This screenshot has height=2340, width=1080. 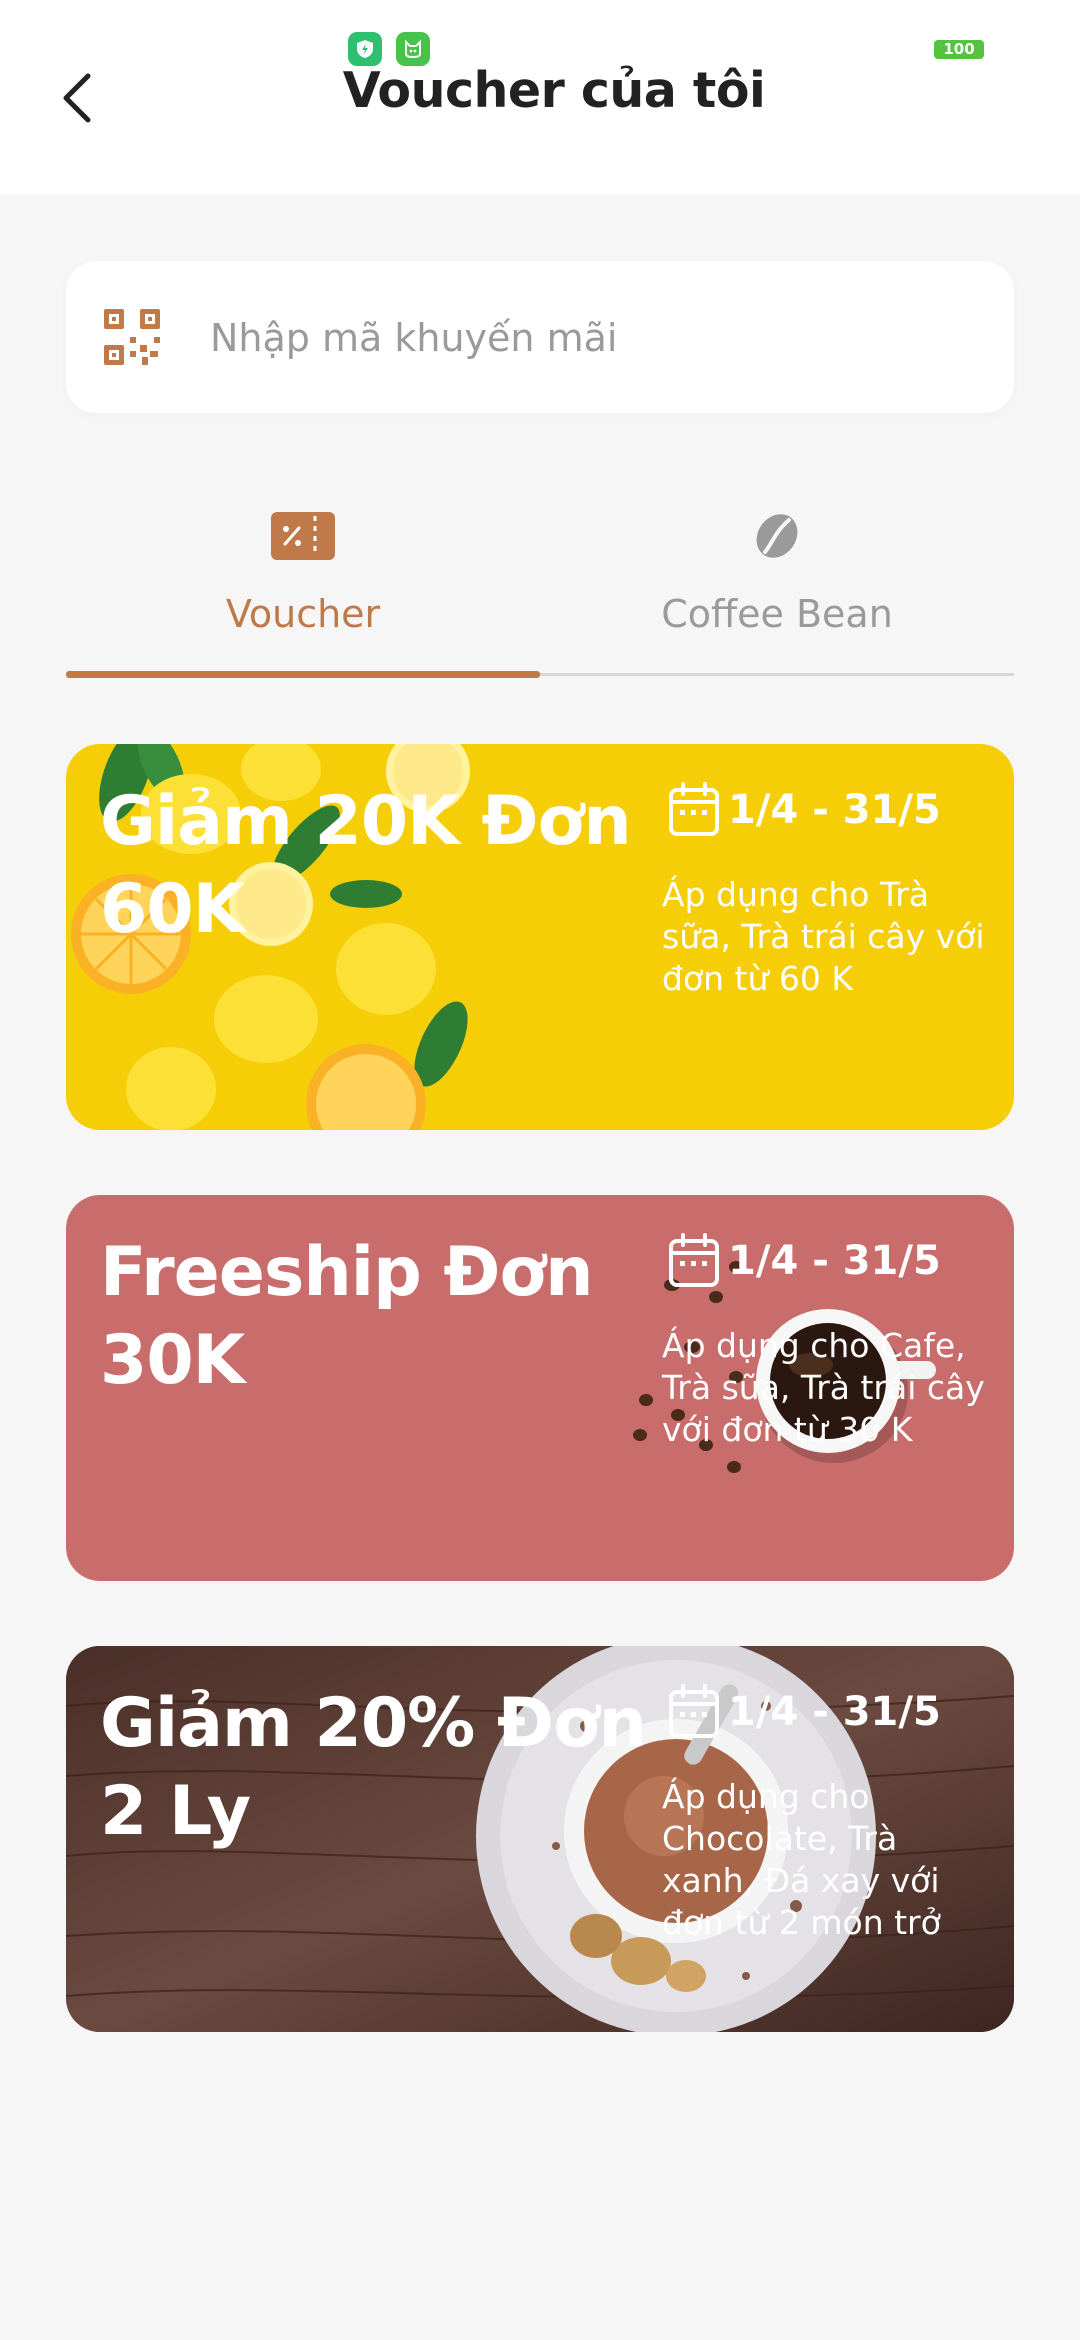 I want to click on coffee-bean-icon, so click(x=777, y=536).